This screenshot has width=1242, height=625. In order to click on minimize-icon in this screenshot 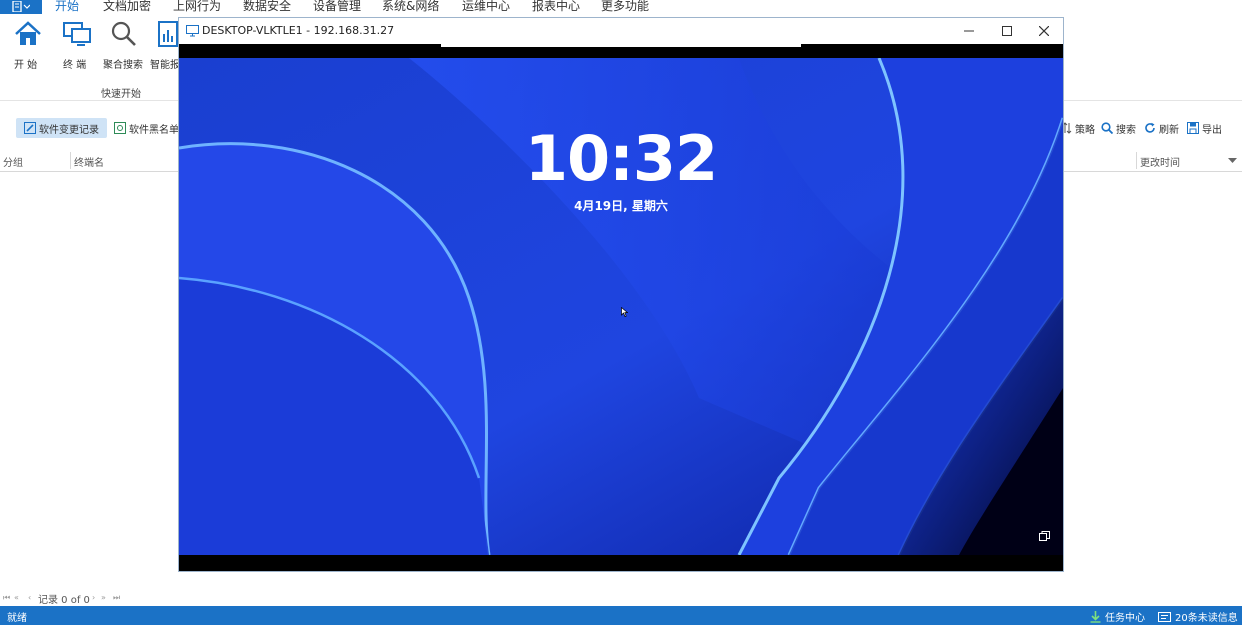, I will do `click(969, 31)`.